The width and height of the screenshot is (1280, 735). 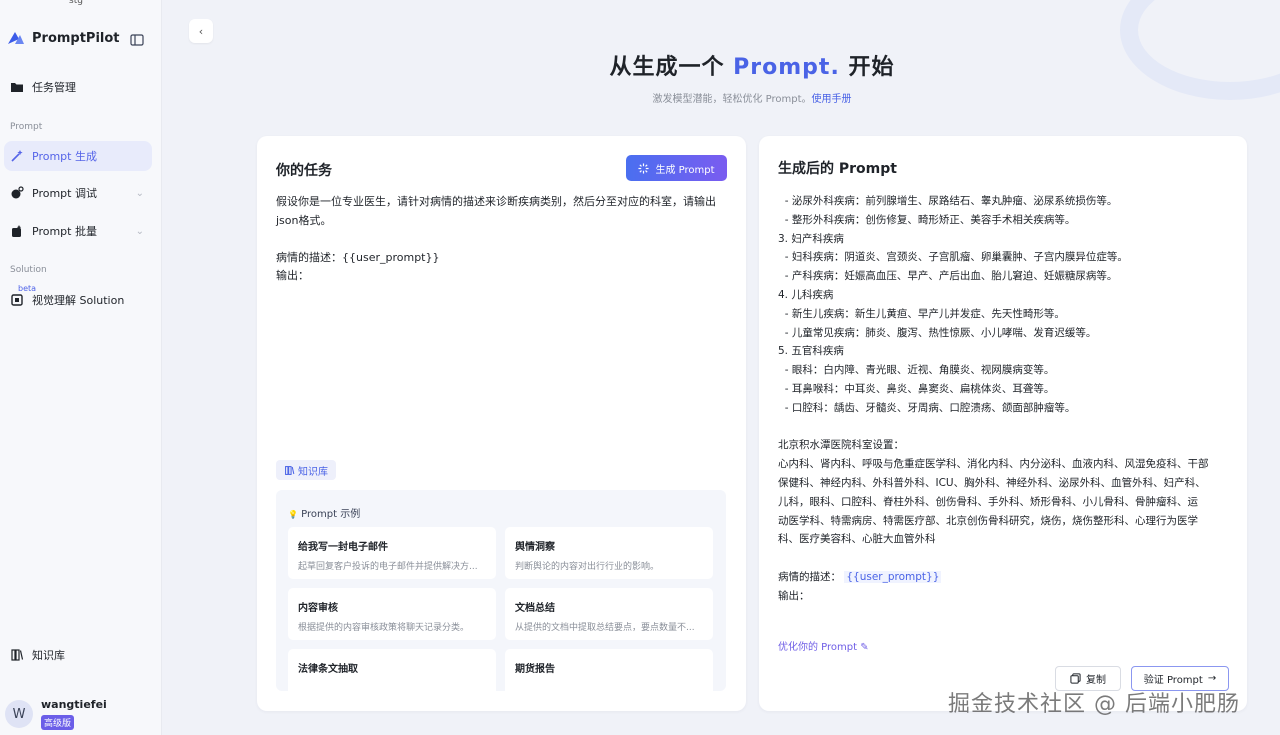 I want to click on page-title: 从生成一个 Prompt. 开始, so click(x=640, y=65).